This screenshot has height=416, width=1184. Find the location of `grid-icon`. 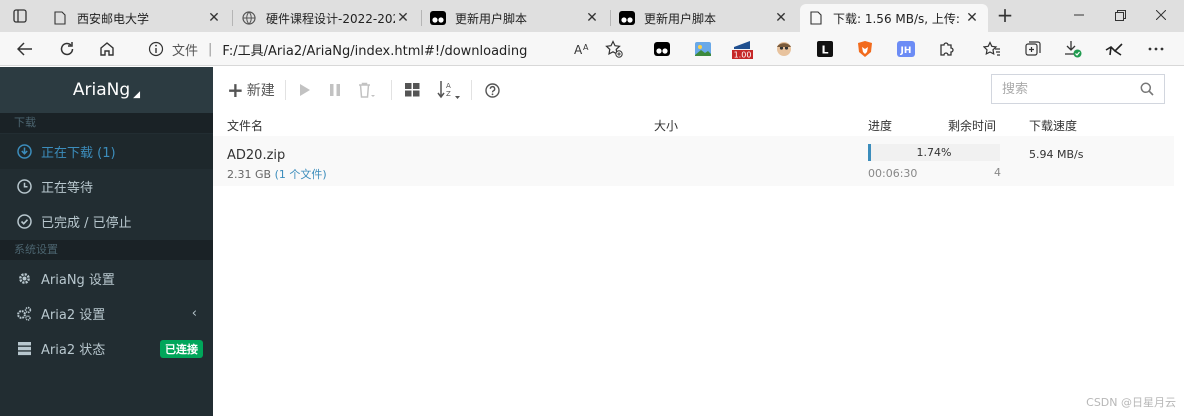

grid-icon is located at coordinates (412, 90).